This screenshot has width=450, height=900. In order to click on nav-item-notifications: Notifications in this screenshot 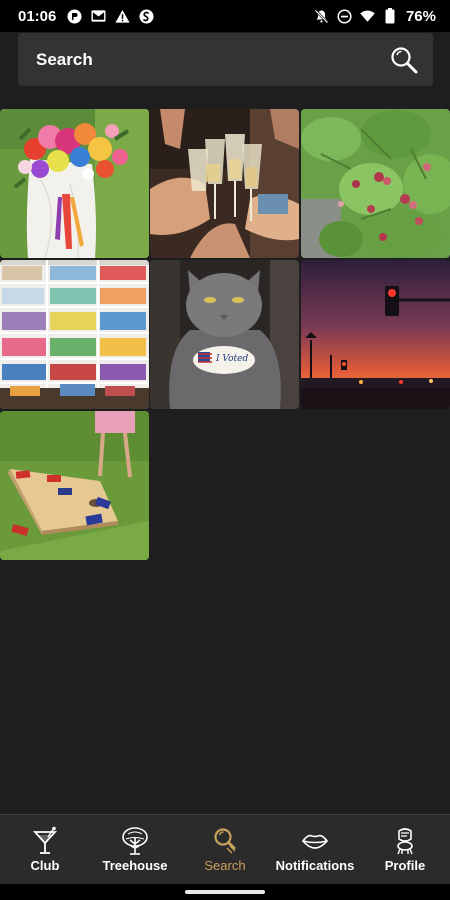, I will do `click(315, 849)`.